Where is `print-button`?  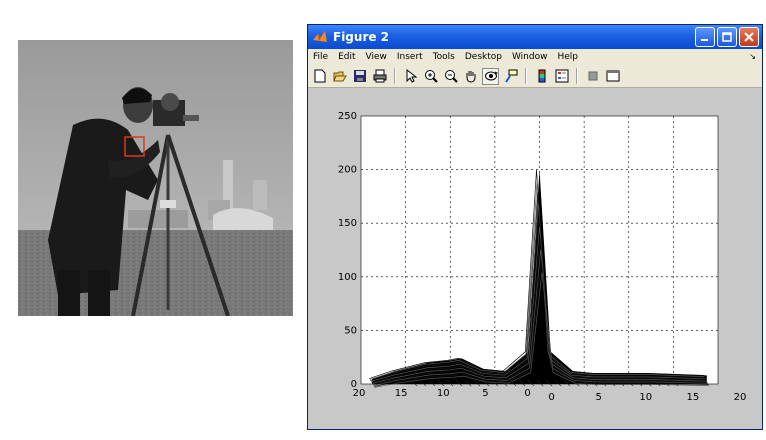
print-button is located at coordinates (379, 76).